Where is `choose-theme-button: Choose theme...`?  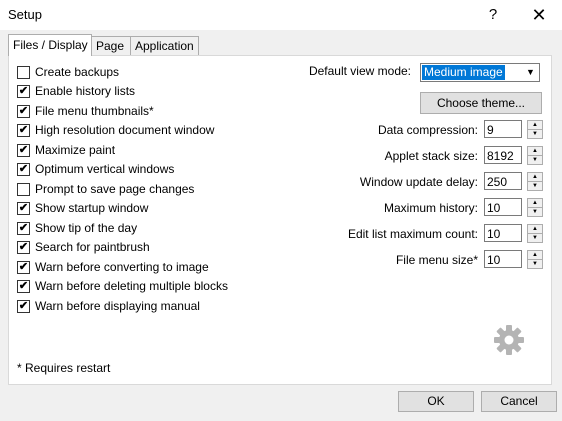
choose-theme-button: Choose theme... is located at coordinates (481, 103).